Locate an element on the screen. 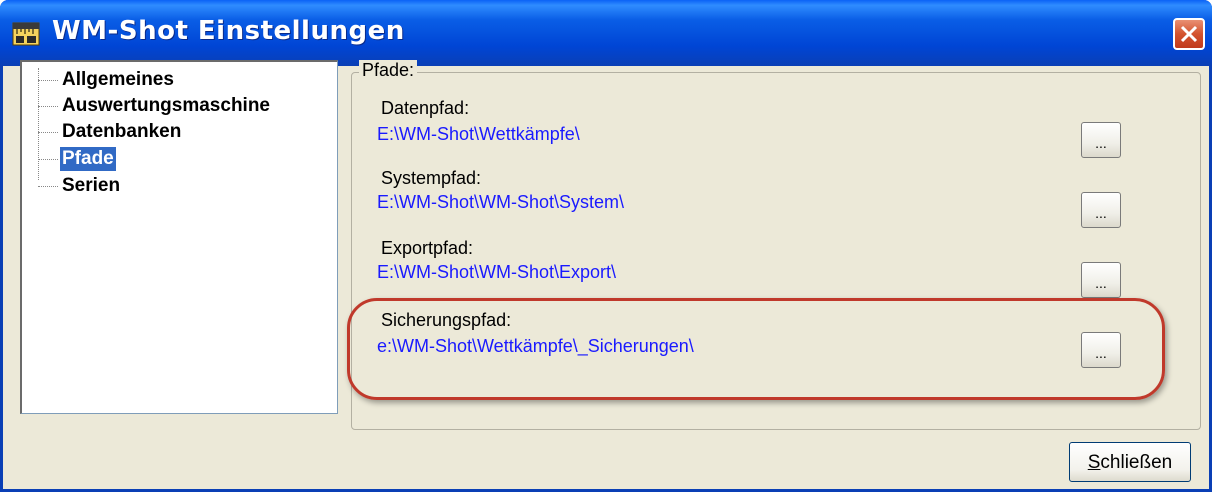 The image size is (1212, 492). export-path-value: E:\WM-Shot\WM-Shot\Export\ is located at coordinates (497, 272).